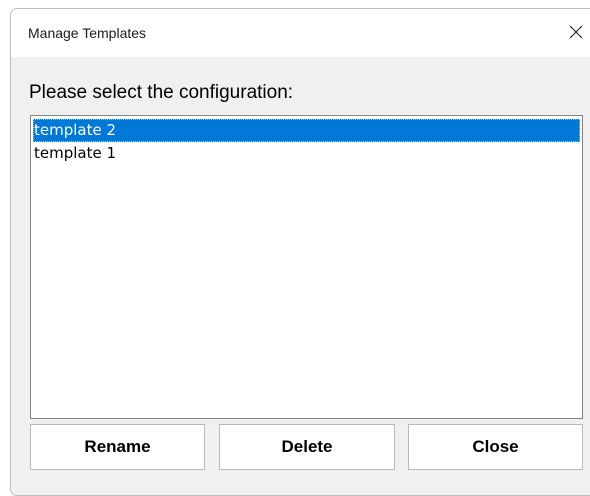 Image resolution: width=590 pixels, height=496 pixels. Describe the element at coordinates (300, 33) in the screenshot. I see `title-bar: Manage Templates` at that location.